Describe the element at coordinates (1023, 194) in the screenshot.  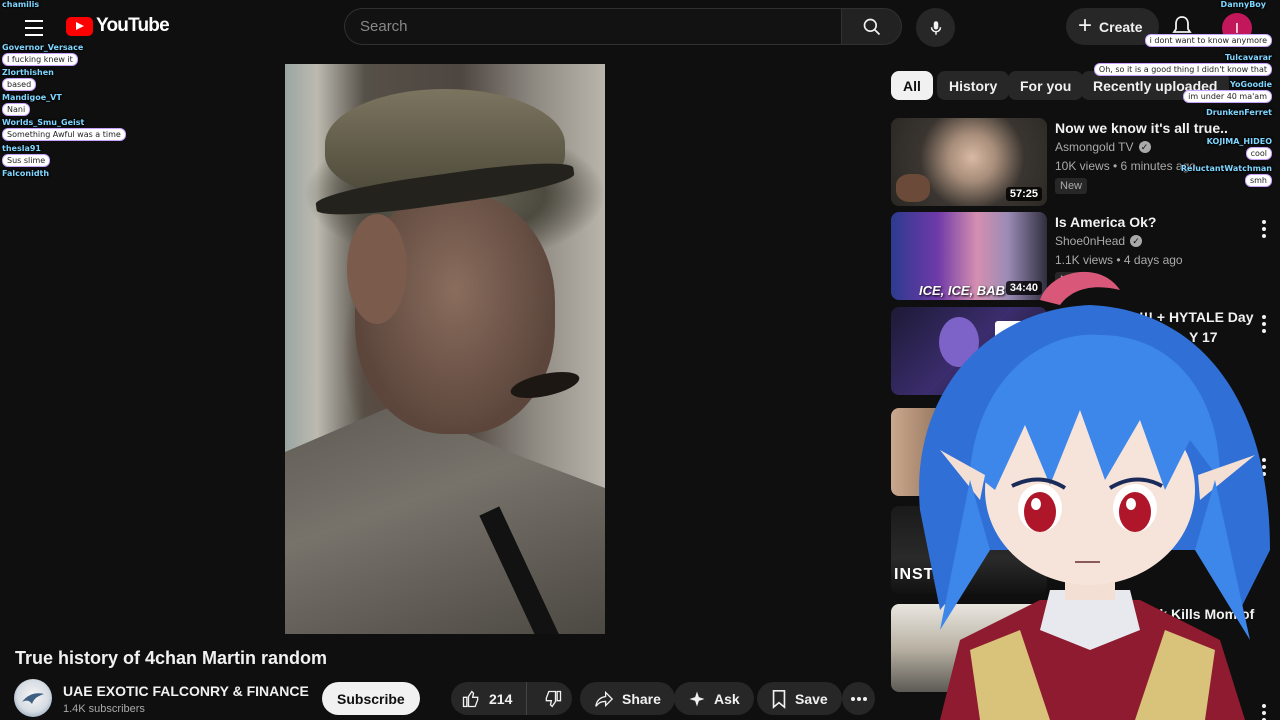
I see `video-duration: 57:25` at that location.